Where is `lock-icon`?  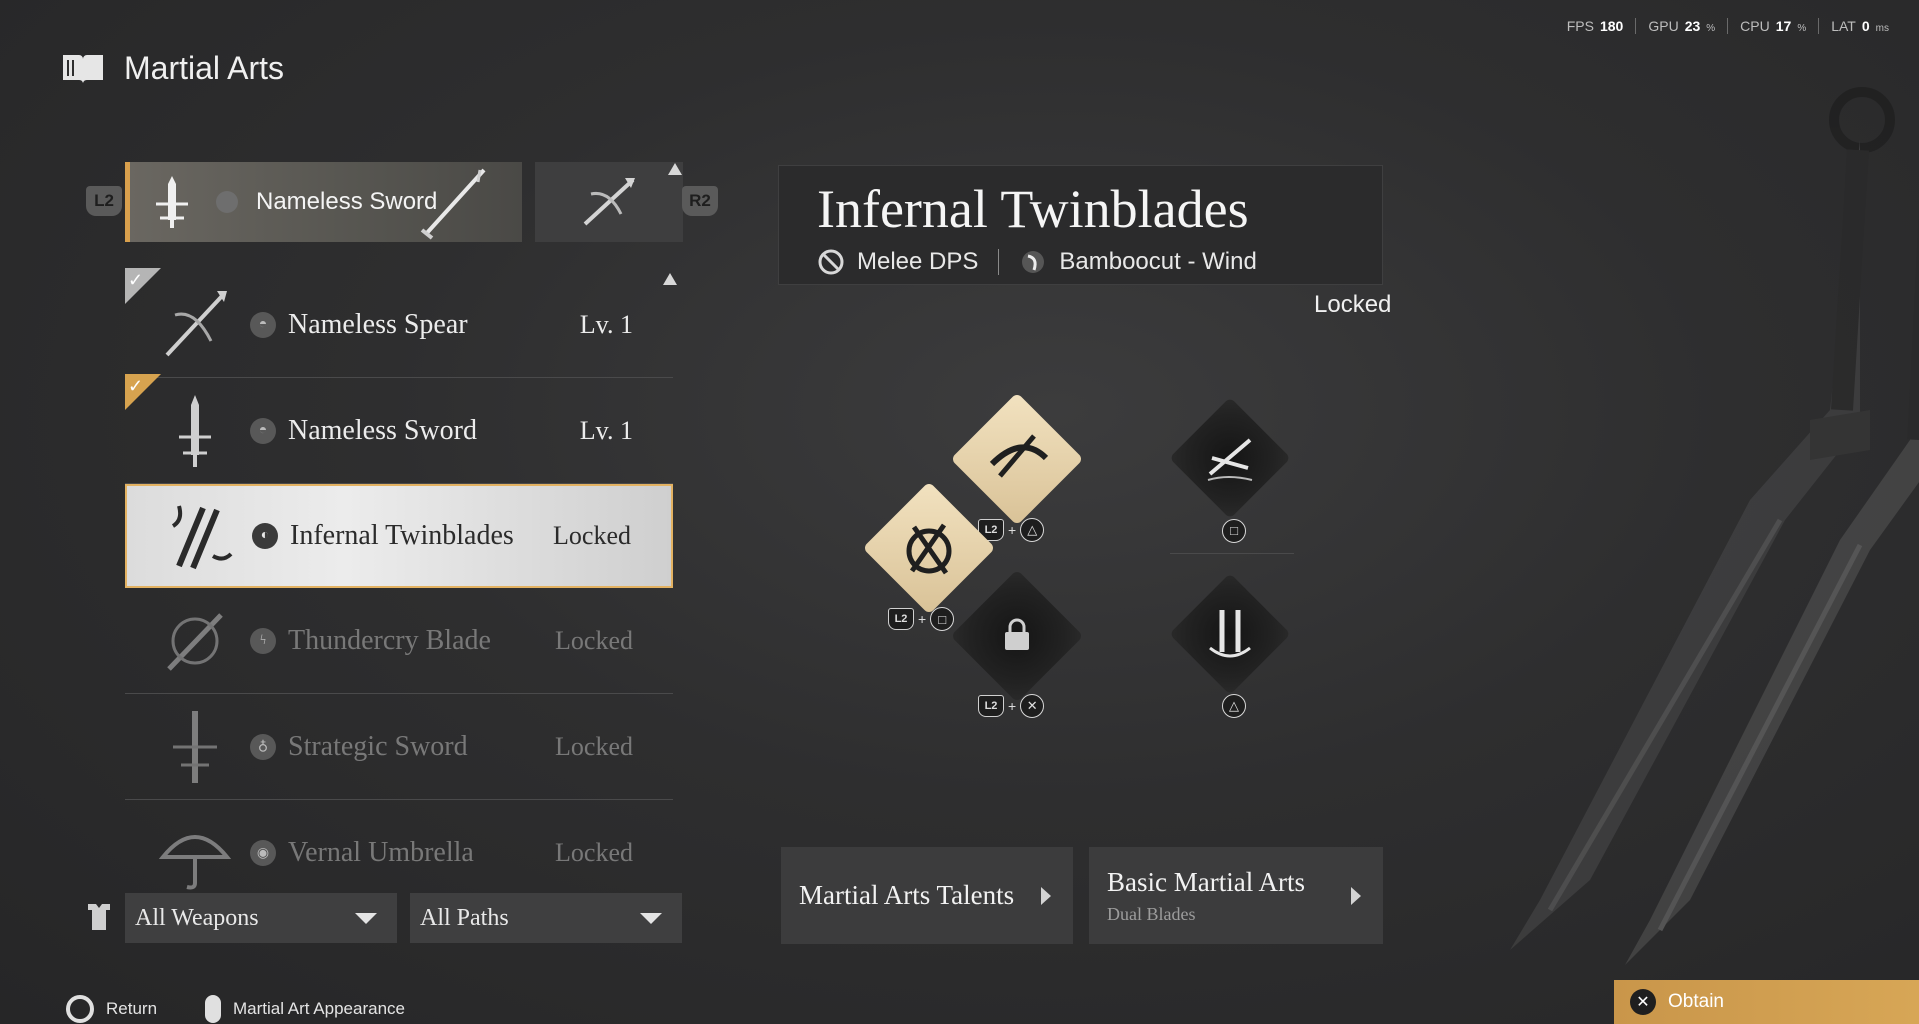
lock-icon is located at coordinates (1017, 634).